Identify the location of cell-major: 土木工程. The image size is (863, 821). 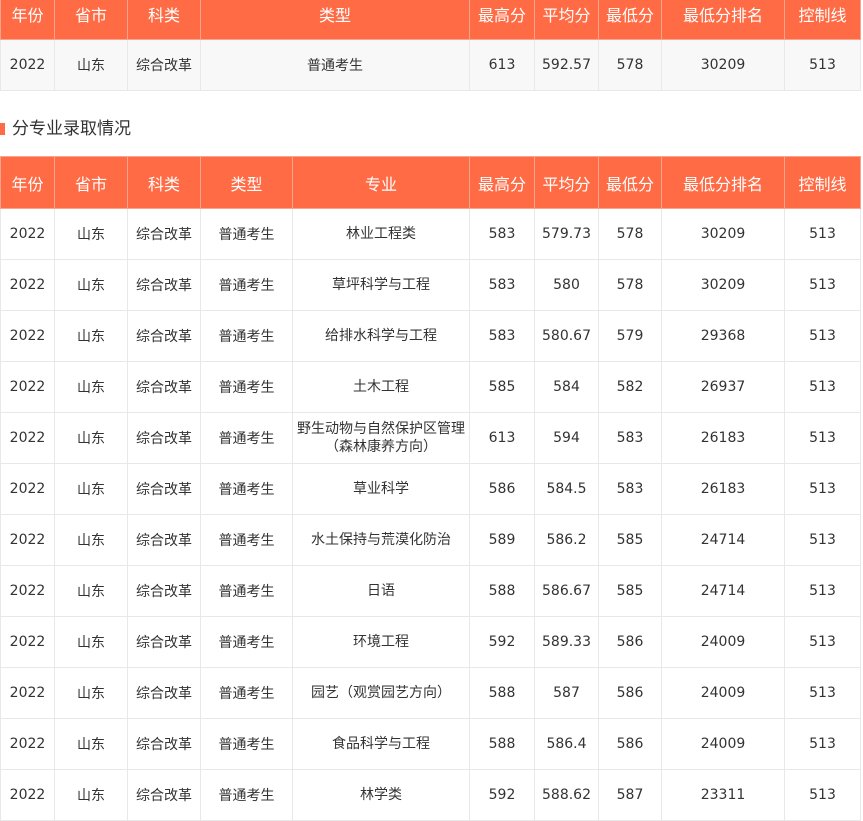
(381, 387).